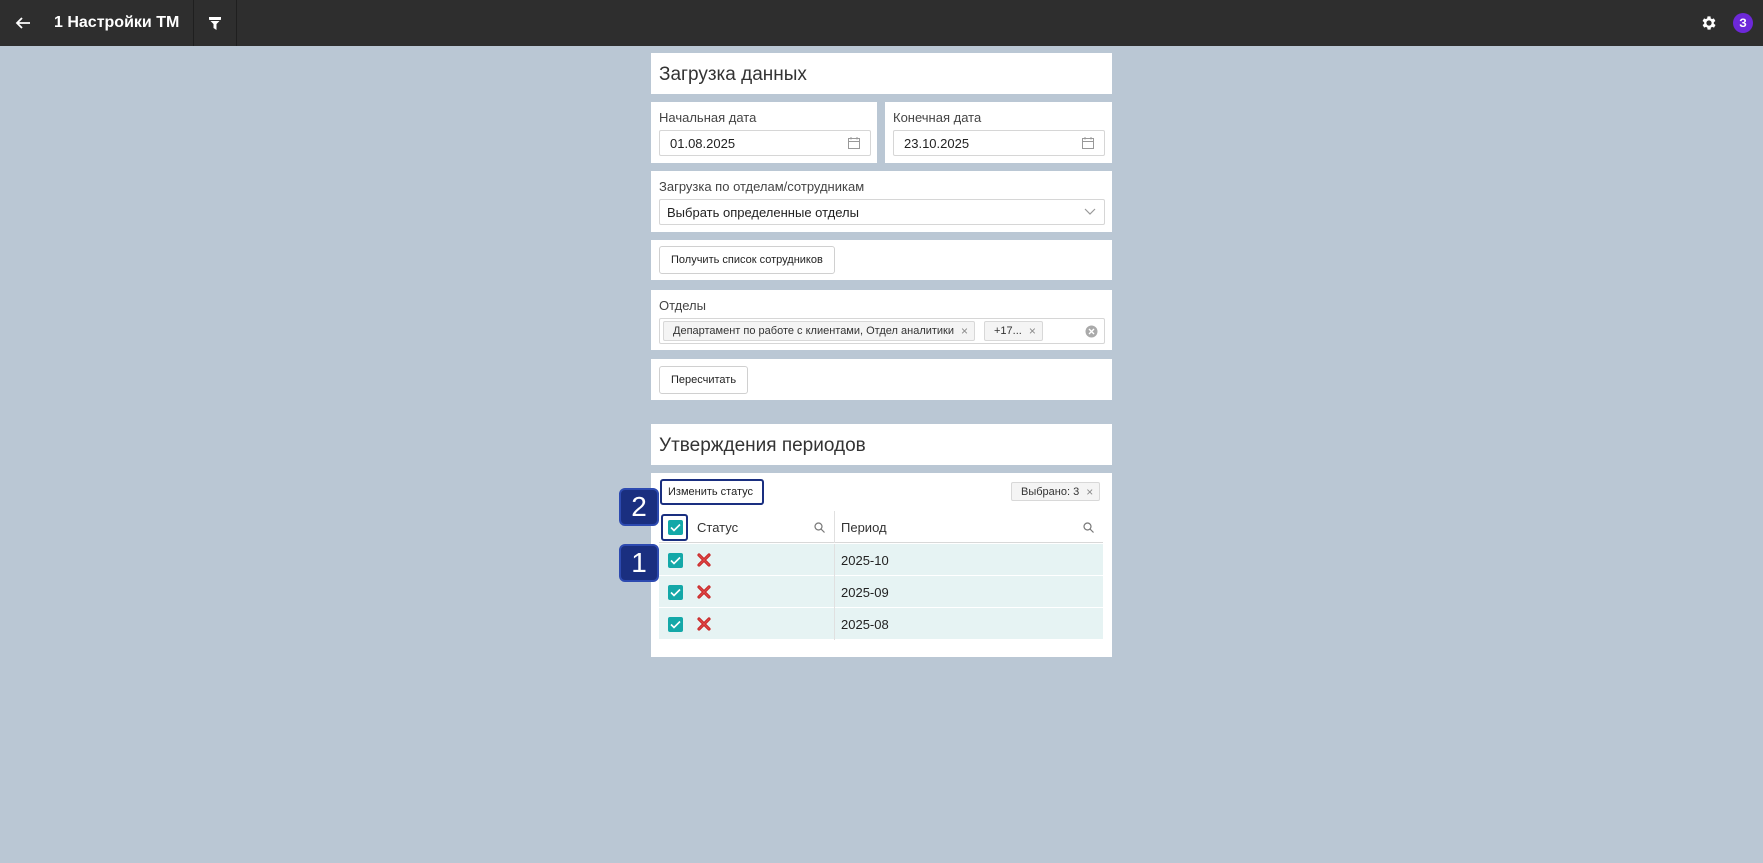 The image size is (1763, 863). I want to click on filter-button, so click(215, 23).